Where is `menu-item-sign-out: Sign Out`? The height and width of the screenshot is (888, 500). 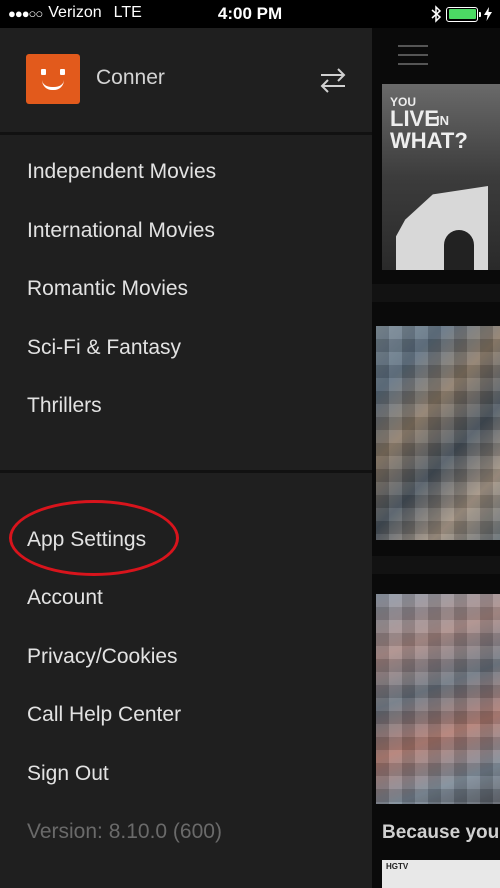 menu-item-sign-out: Sign Out is located at coordinates (68, 774).